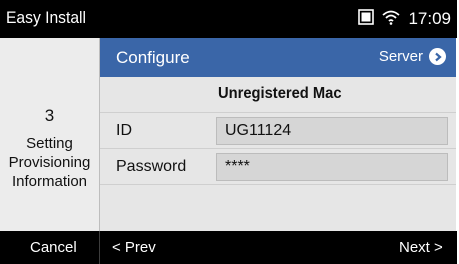  I want to click on softkey-divider, so click(99, 247).